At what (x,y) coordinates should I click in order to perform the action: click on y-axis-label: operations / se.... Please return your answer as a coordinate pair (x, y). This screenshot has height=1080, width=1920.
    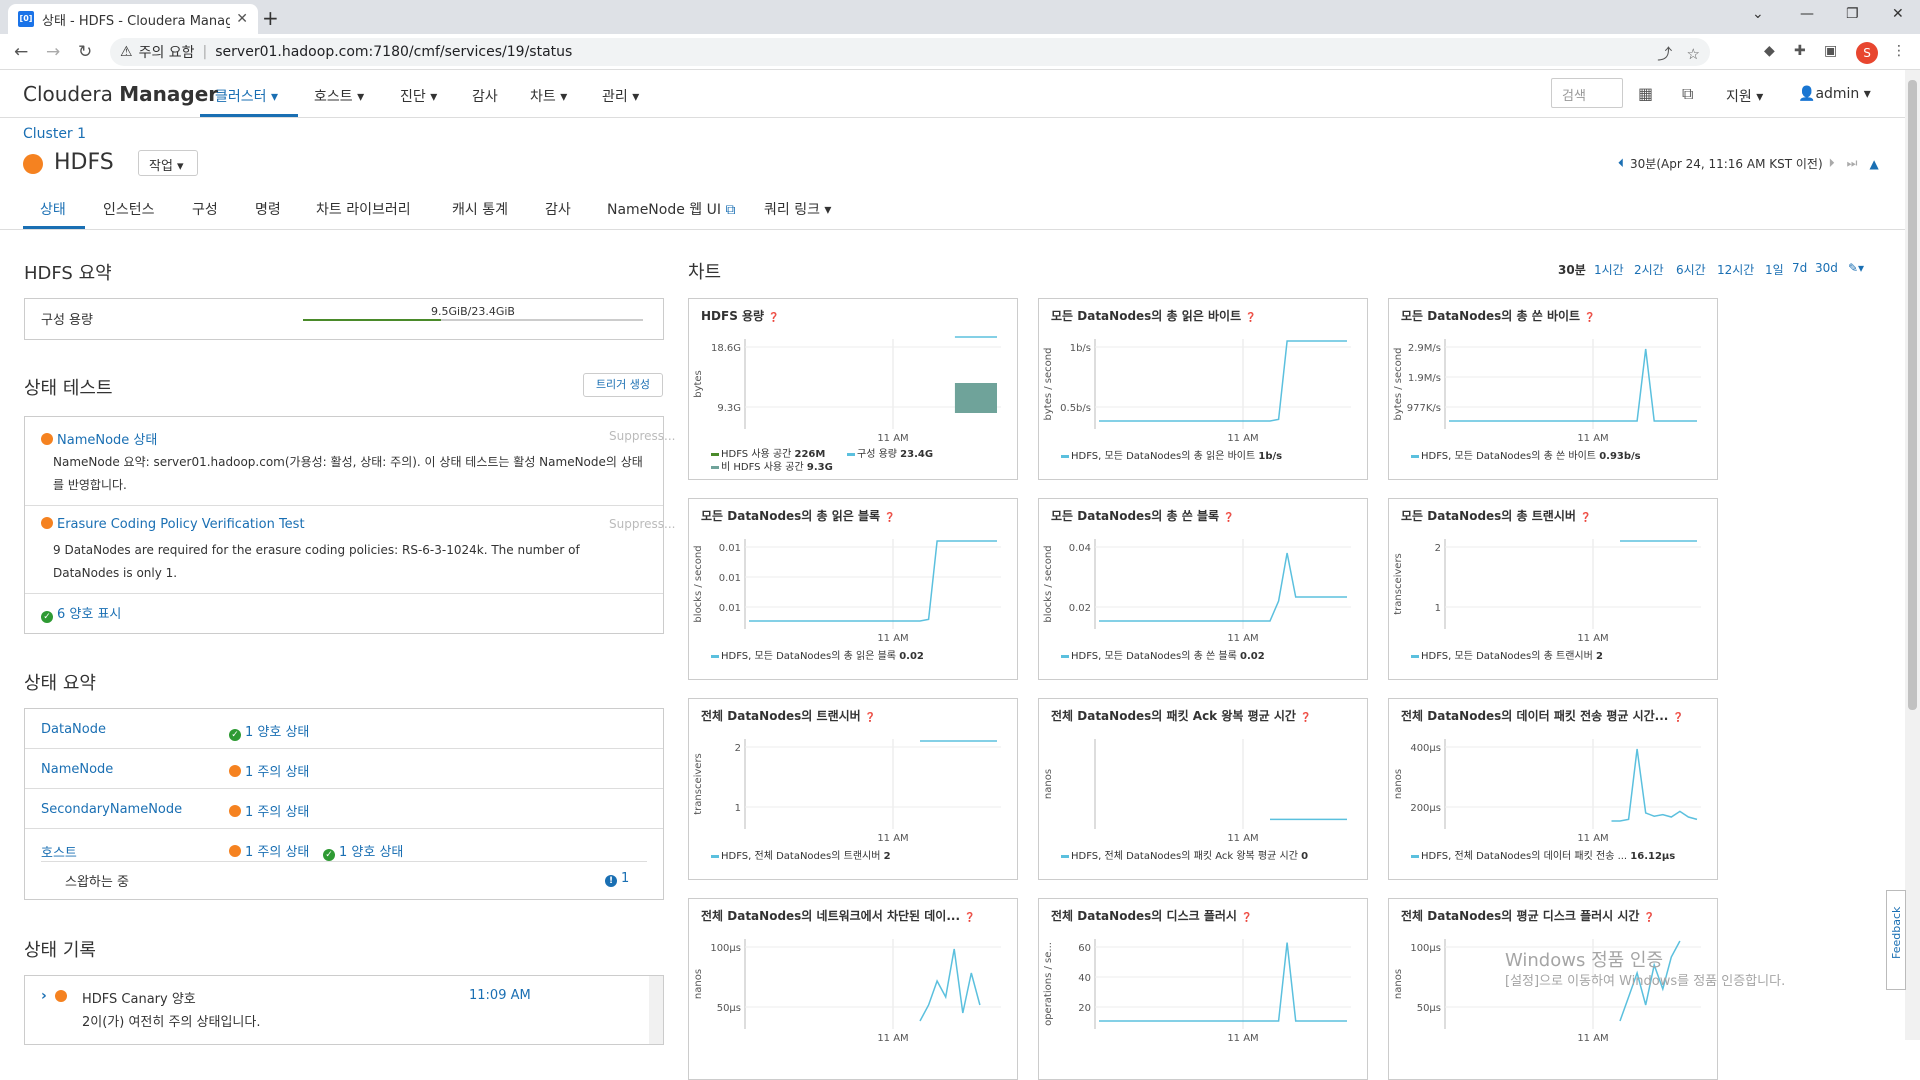
    Looking at the image, I should click on (1048, 984).